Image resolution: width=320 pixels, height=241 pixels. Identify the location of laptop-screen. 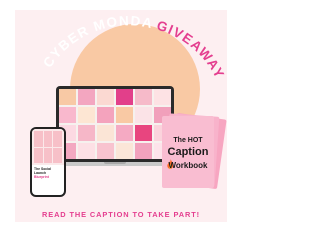
(115, 124).